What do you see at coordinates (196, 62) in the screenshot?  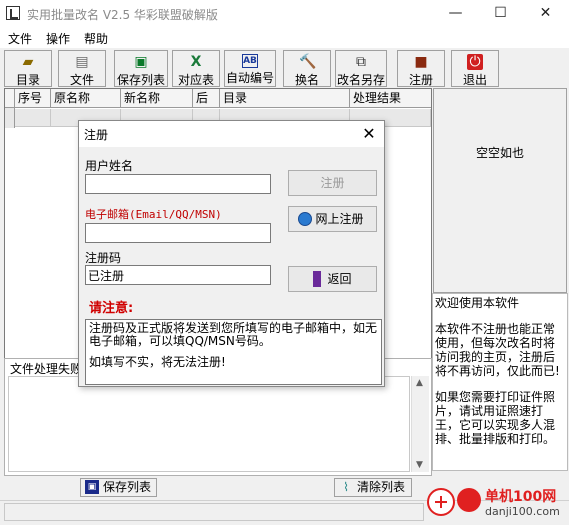 I see `excel-icon: X` at bounding box center [196, 62].